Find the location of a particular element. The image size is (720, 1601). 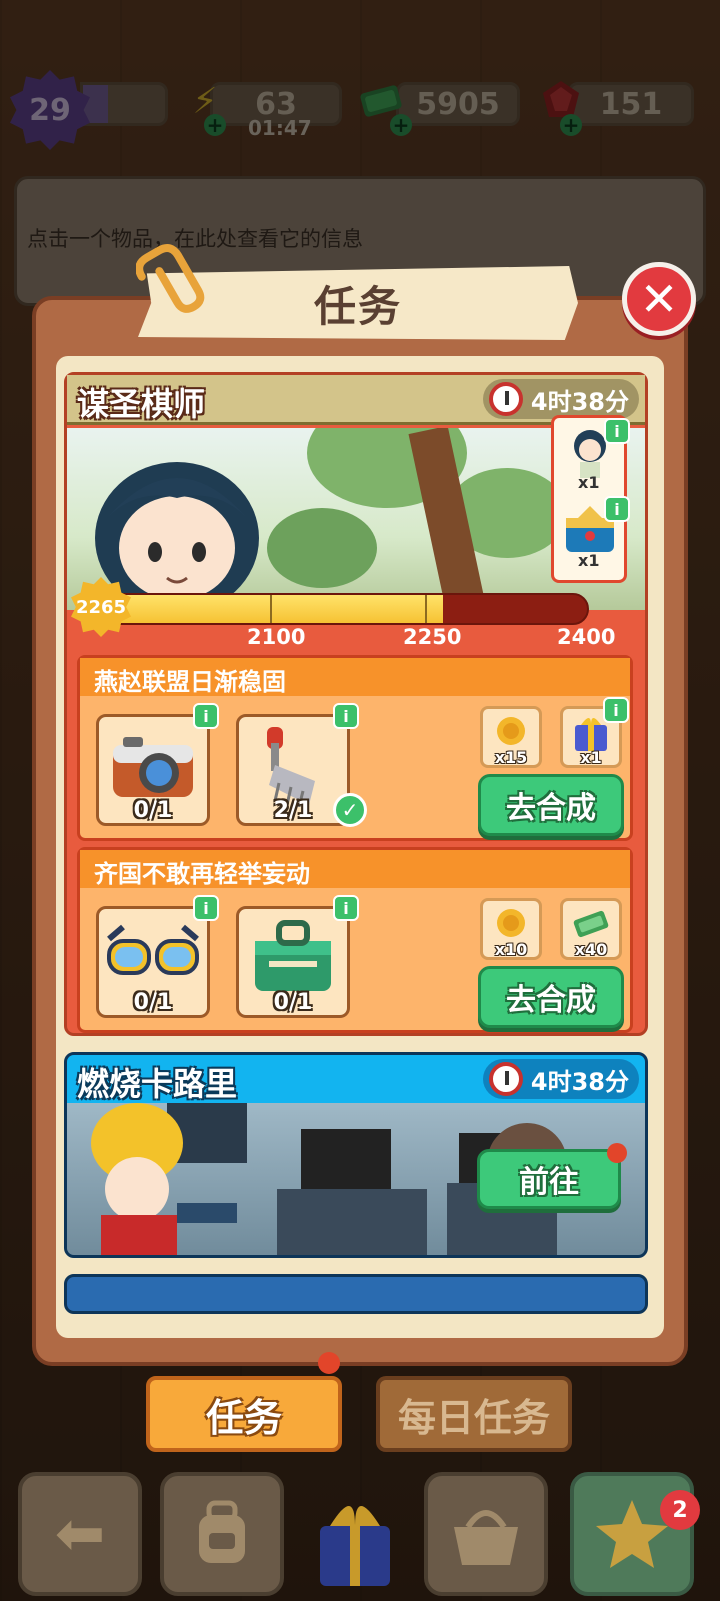

quest-header: 燃烧卡路里 4时38分 is located at coordinates (356, 1079).